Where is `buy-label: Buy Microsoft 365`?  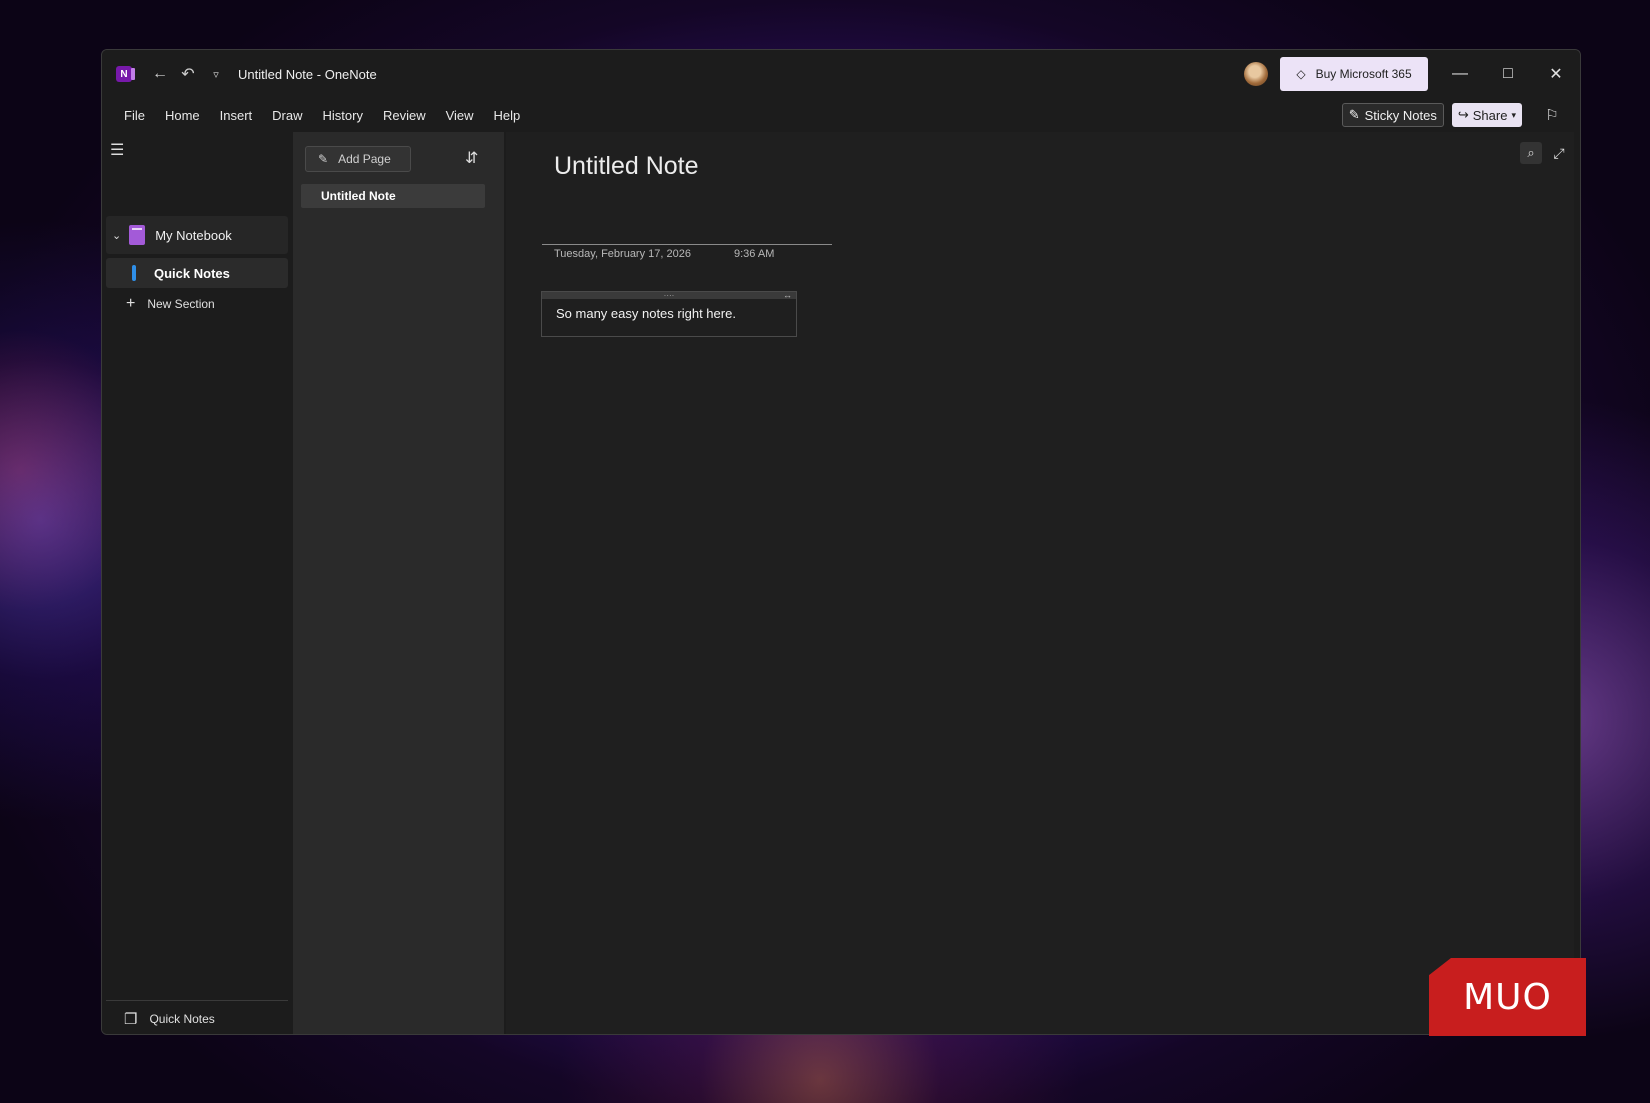
buy-label: Buy Microsoft 365 is located at coordinates (1363, 74).